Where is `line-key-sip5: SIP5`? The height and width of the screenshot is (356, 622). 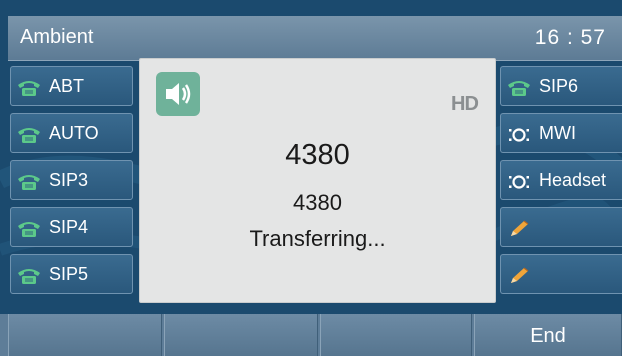 line-key-sip5: SIP5 is located at coordinates (71, 274).